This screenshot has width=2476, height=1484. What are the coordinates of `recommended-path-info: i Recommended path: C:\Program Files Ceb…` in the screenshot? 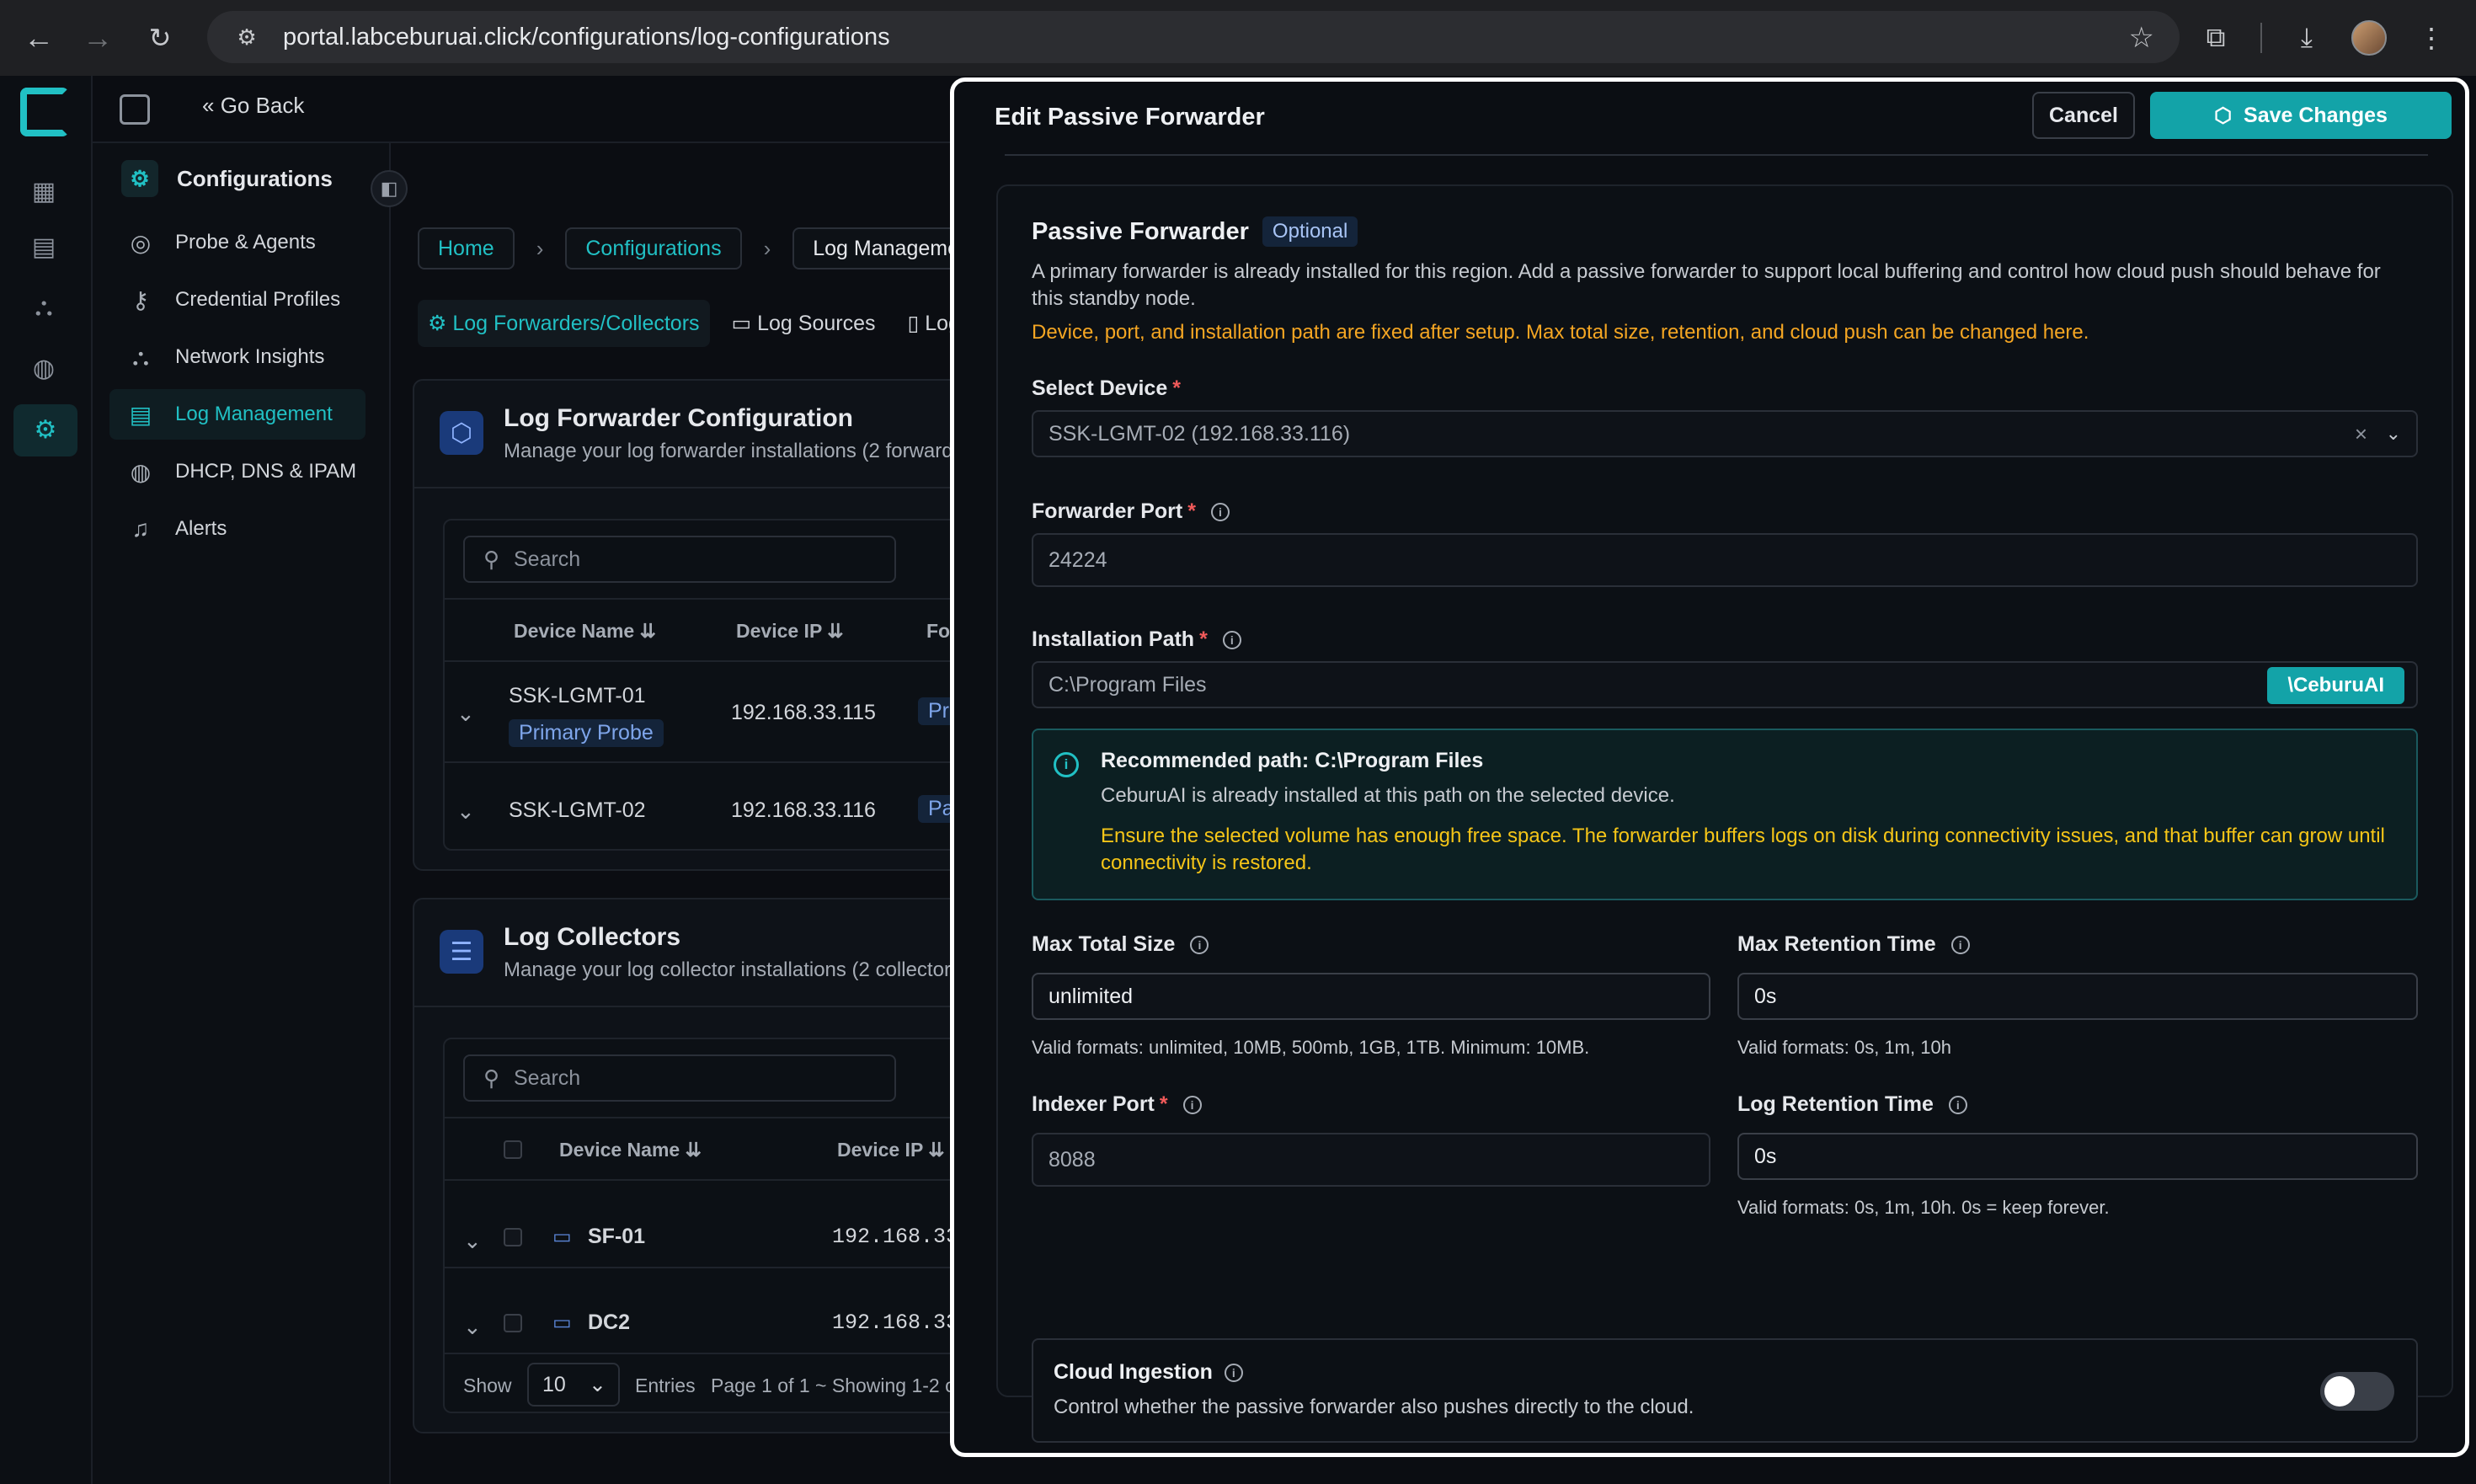 It's located at (1725, 815).